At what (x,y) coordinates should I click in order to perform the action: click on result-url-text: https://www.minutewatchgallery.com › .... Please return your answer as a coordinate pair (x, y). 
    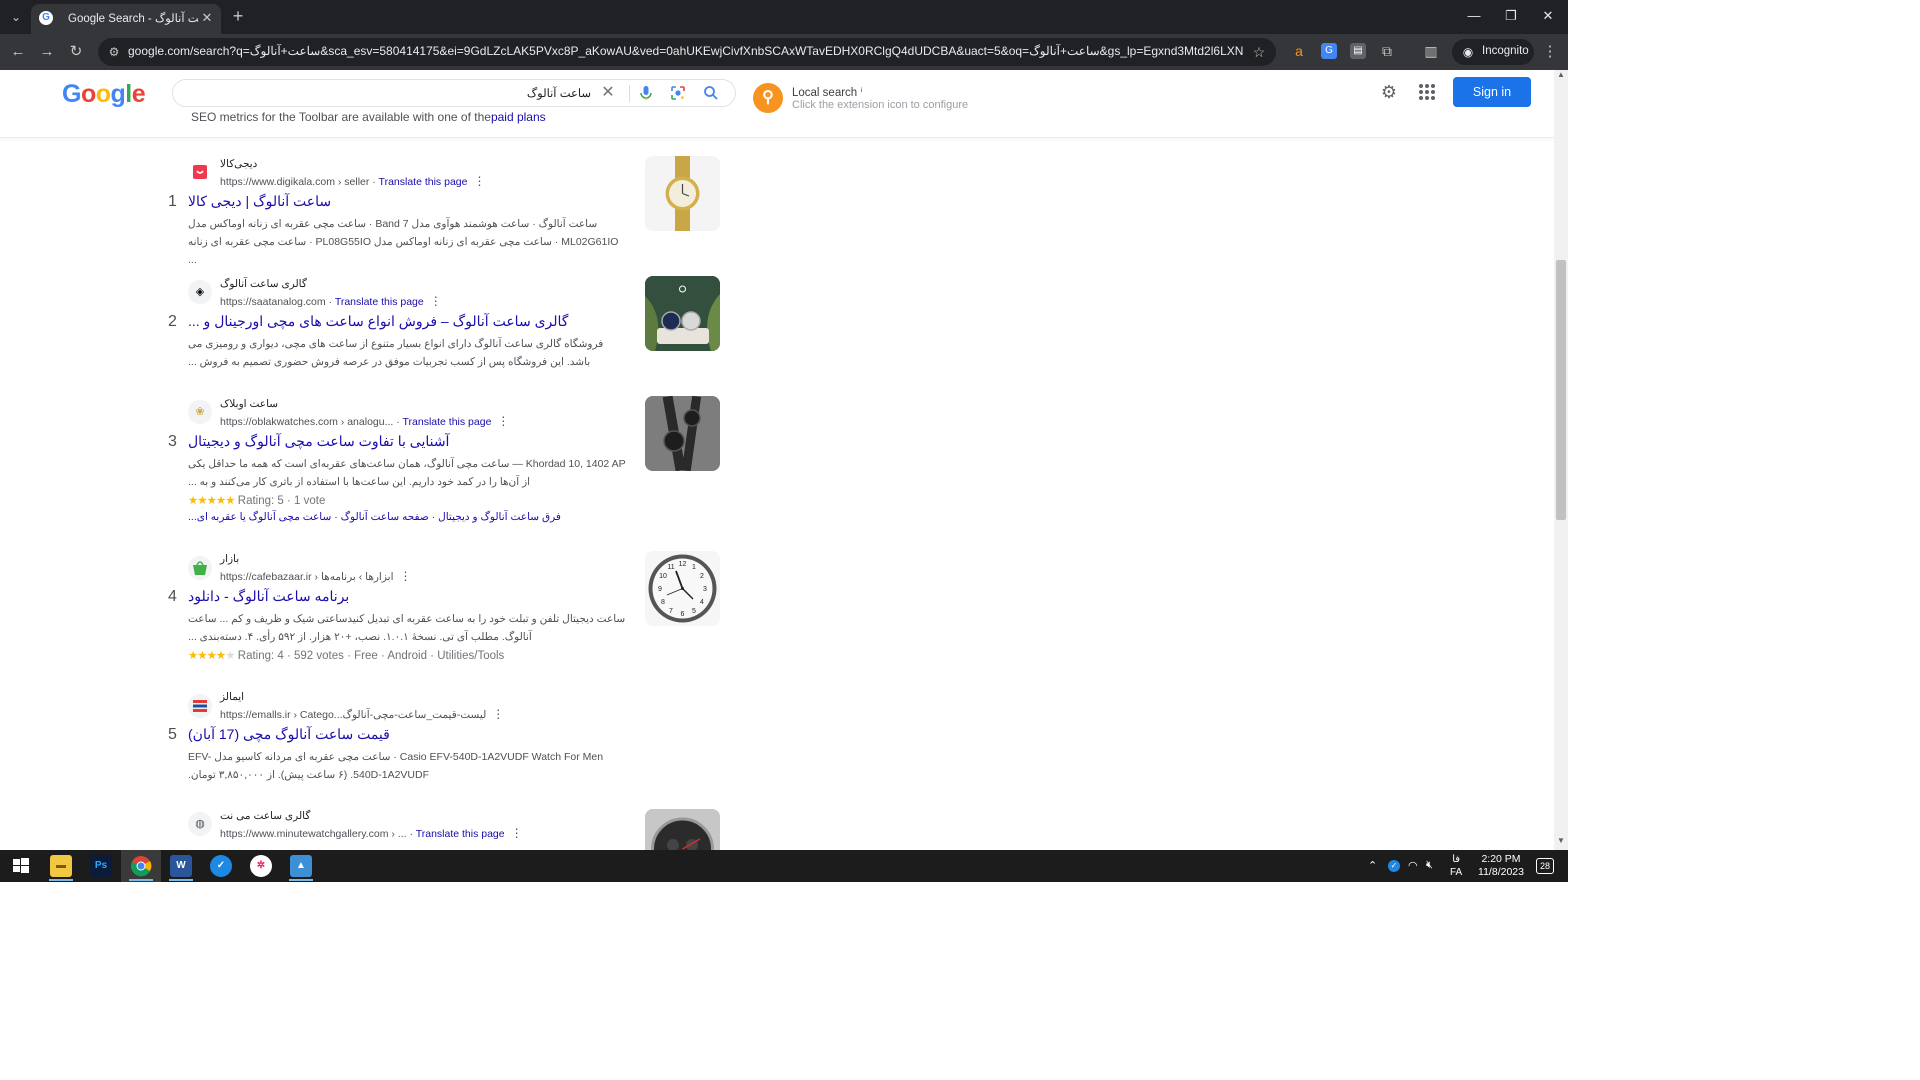
    Looking at the image, I should click on (313, 834).